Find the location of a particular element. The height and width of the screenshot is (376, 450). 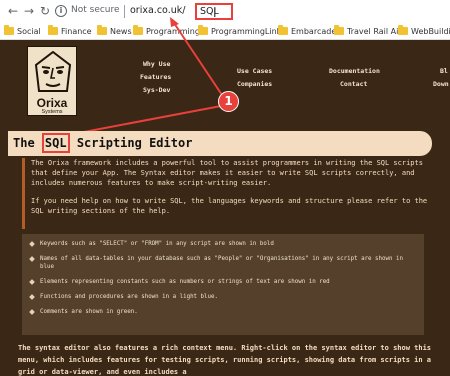

annotation-badge: 1 is located at coordinates (228, 101).